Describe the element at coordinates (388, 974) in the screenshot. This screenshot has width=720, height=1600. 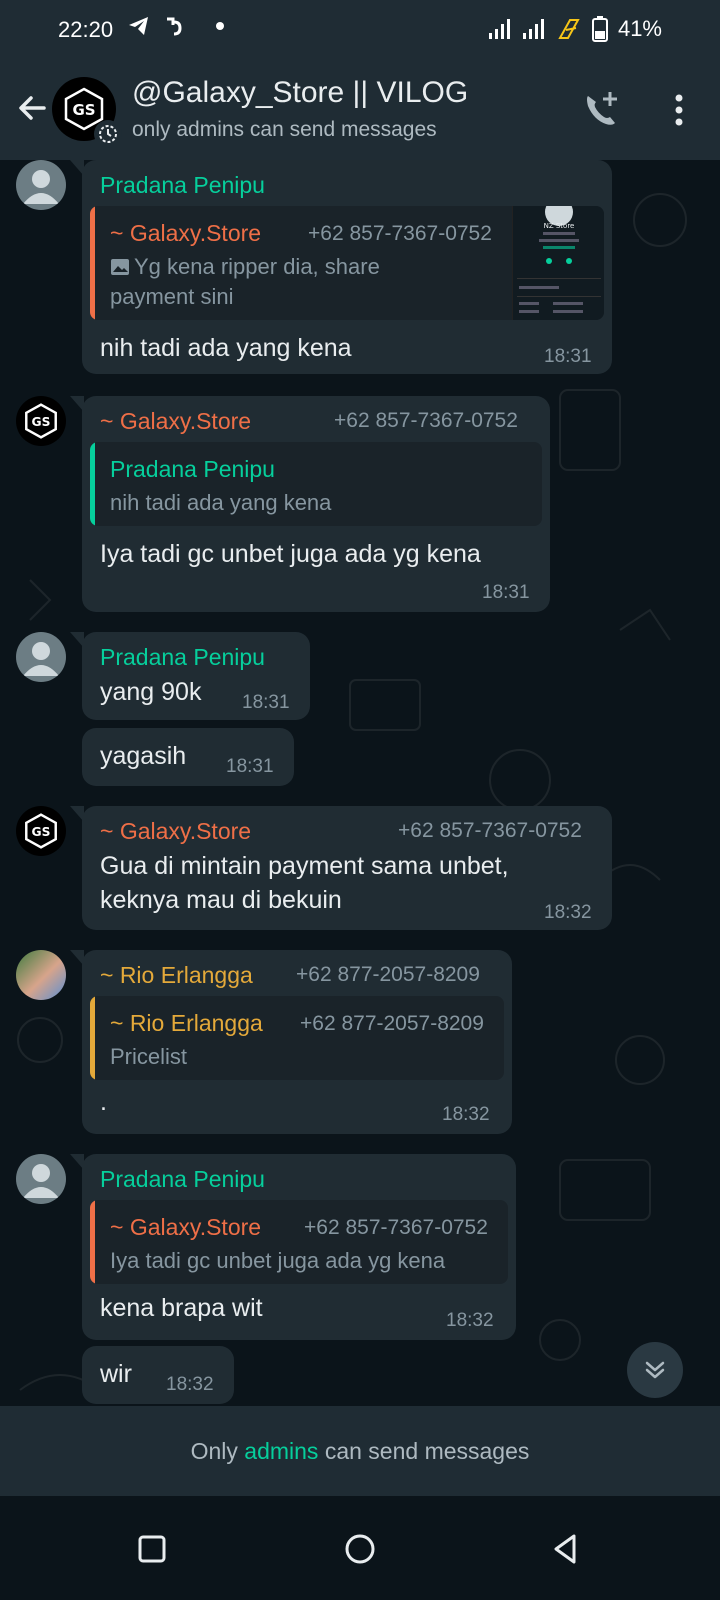
I see `sender-phone: +62 877-2057-8209` at that location.